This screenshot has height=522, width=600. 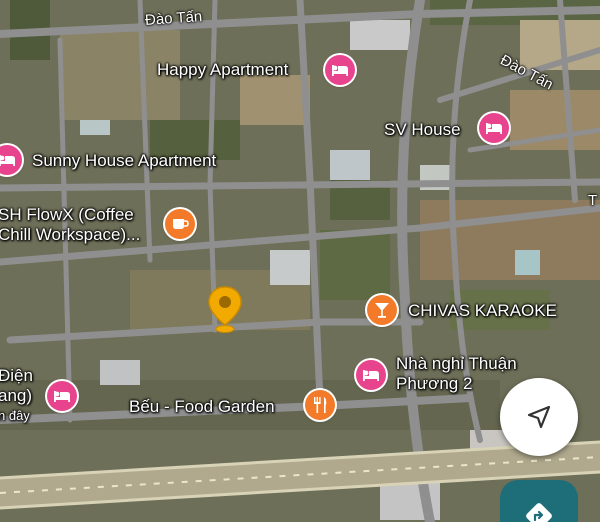 I want to click on restaurant-icon, so click(x=320, y=405).